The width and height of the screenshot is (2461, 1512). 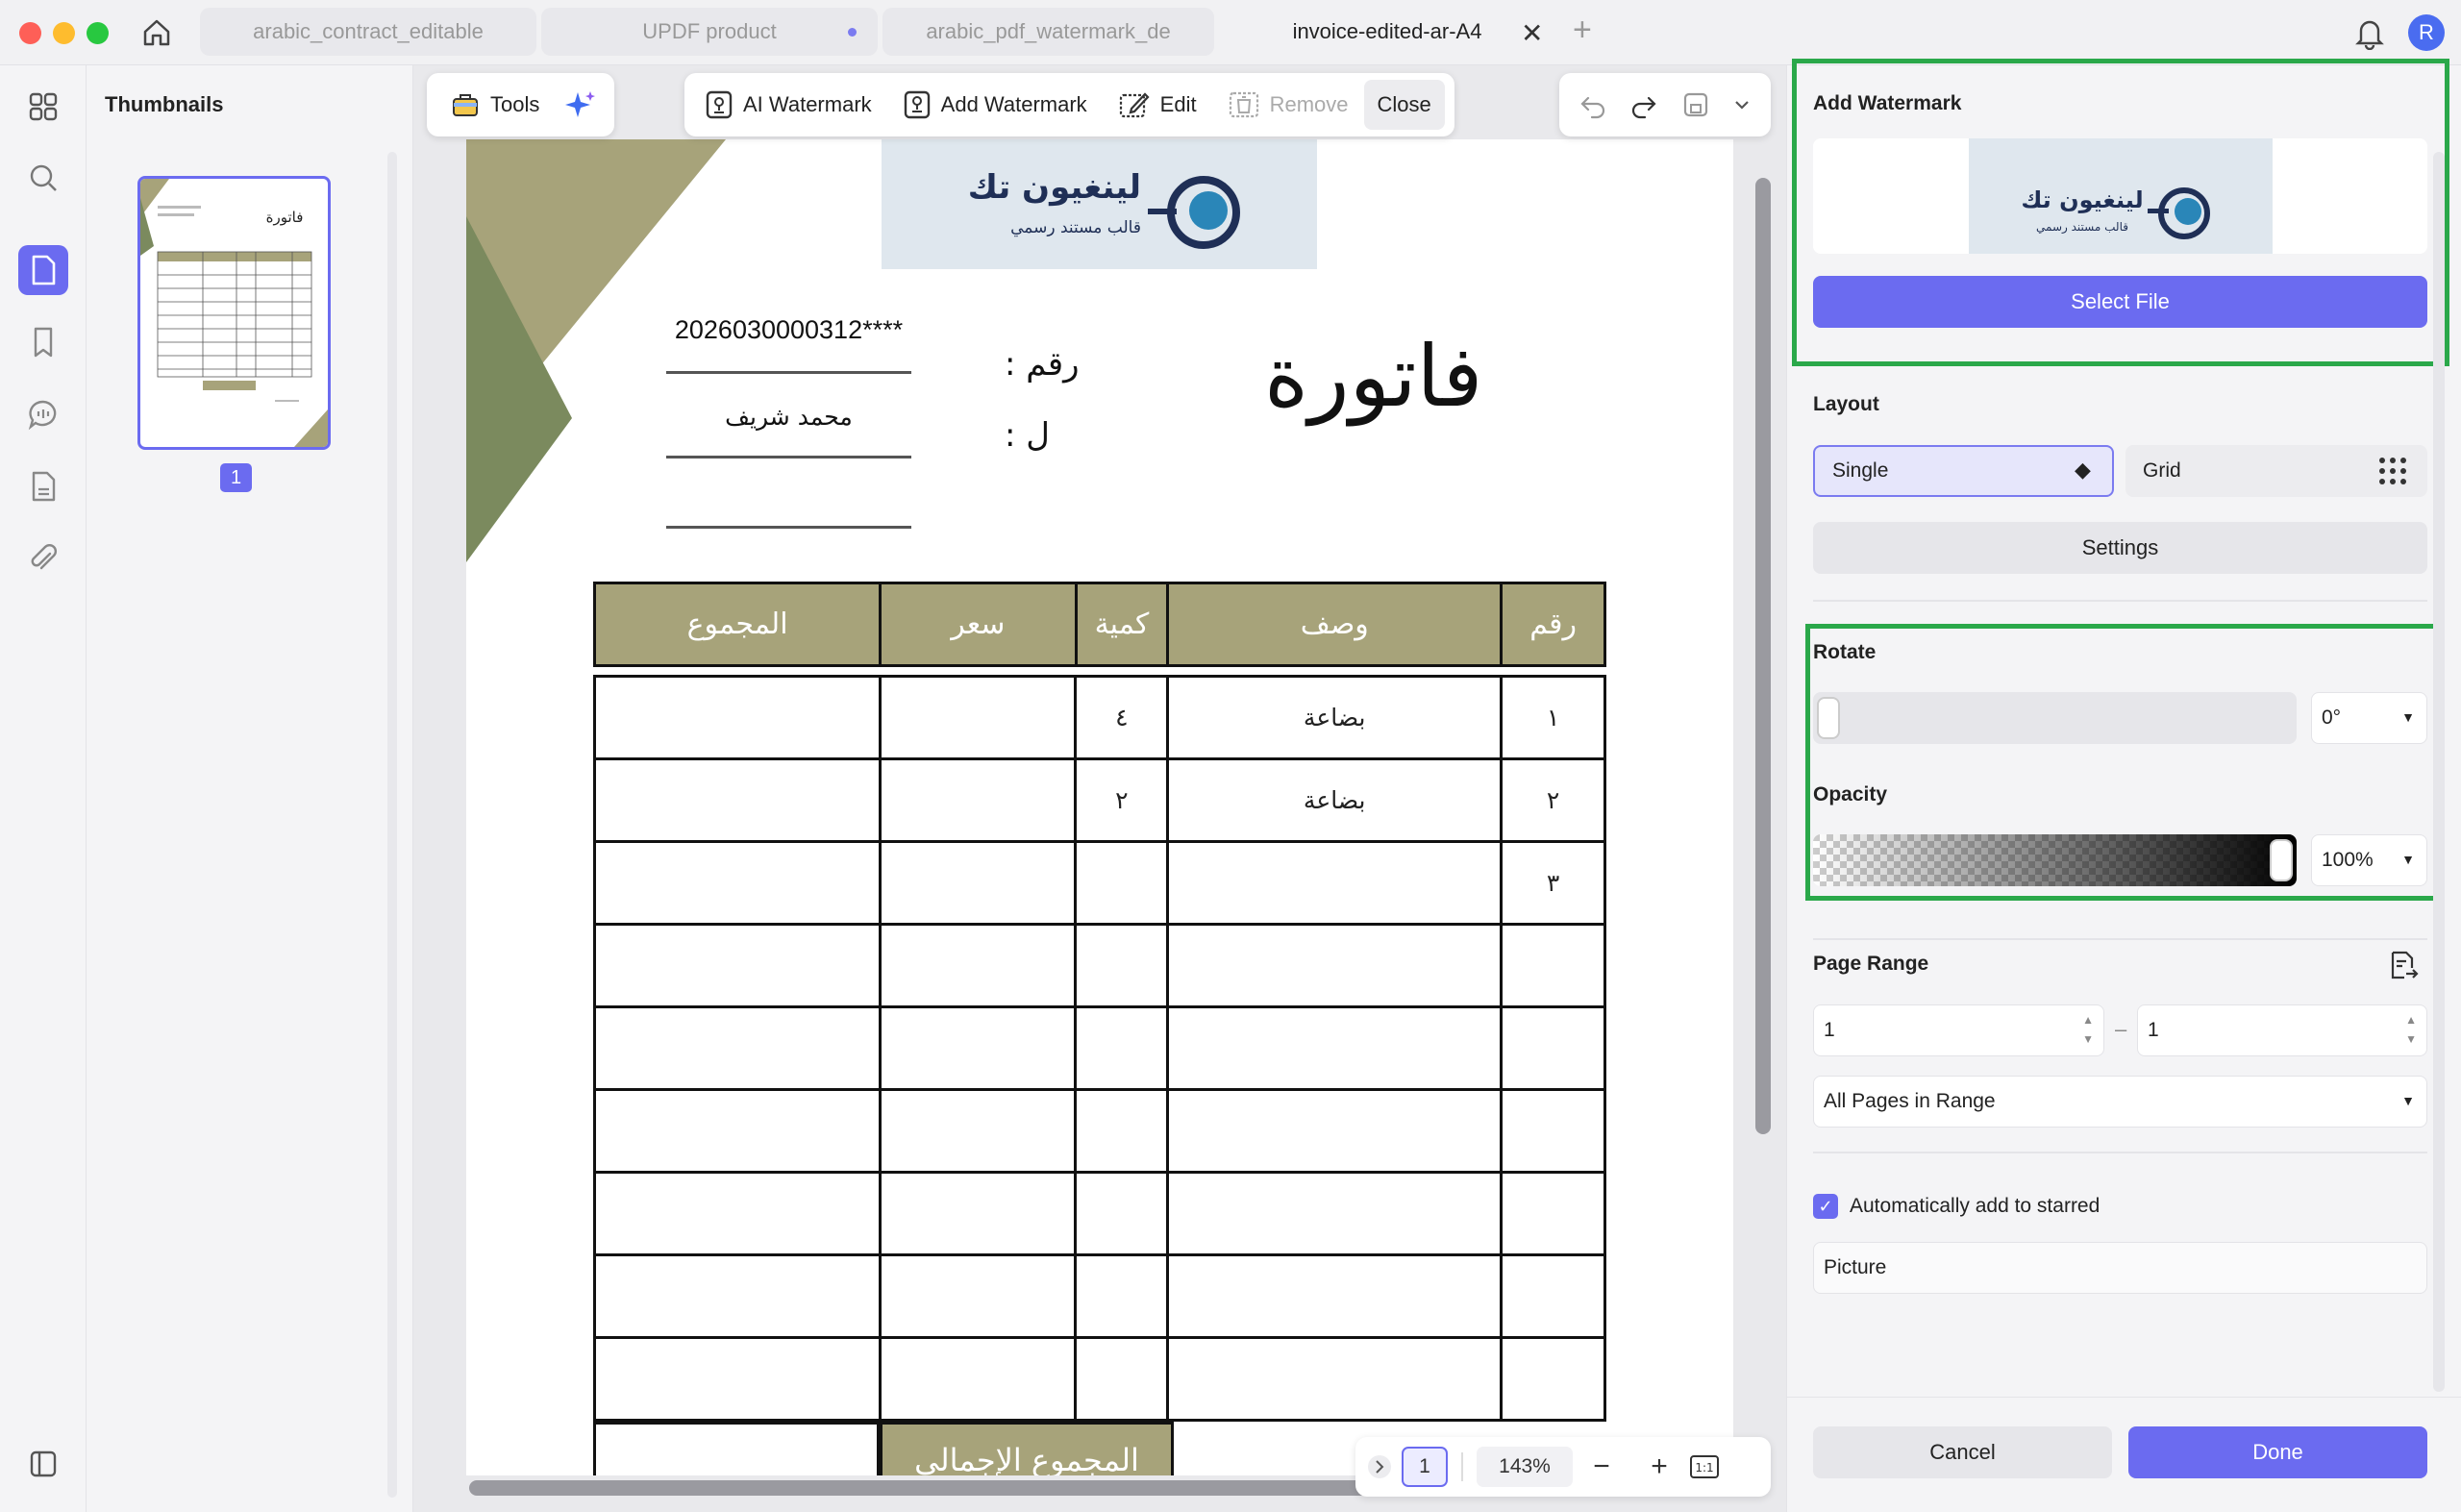 What do you see at coordinates (43, 486) in the screenshot?
I see `document-icon` at bounding box center [43, 486].